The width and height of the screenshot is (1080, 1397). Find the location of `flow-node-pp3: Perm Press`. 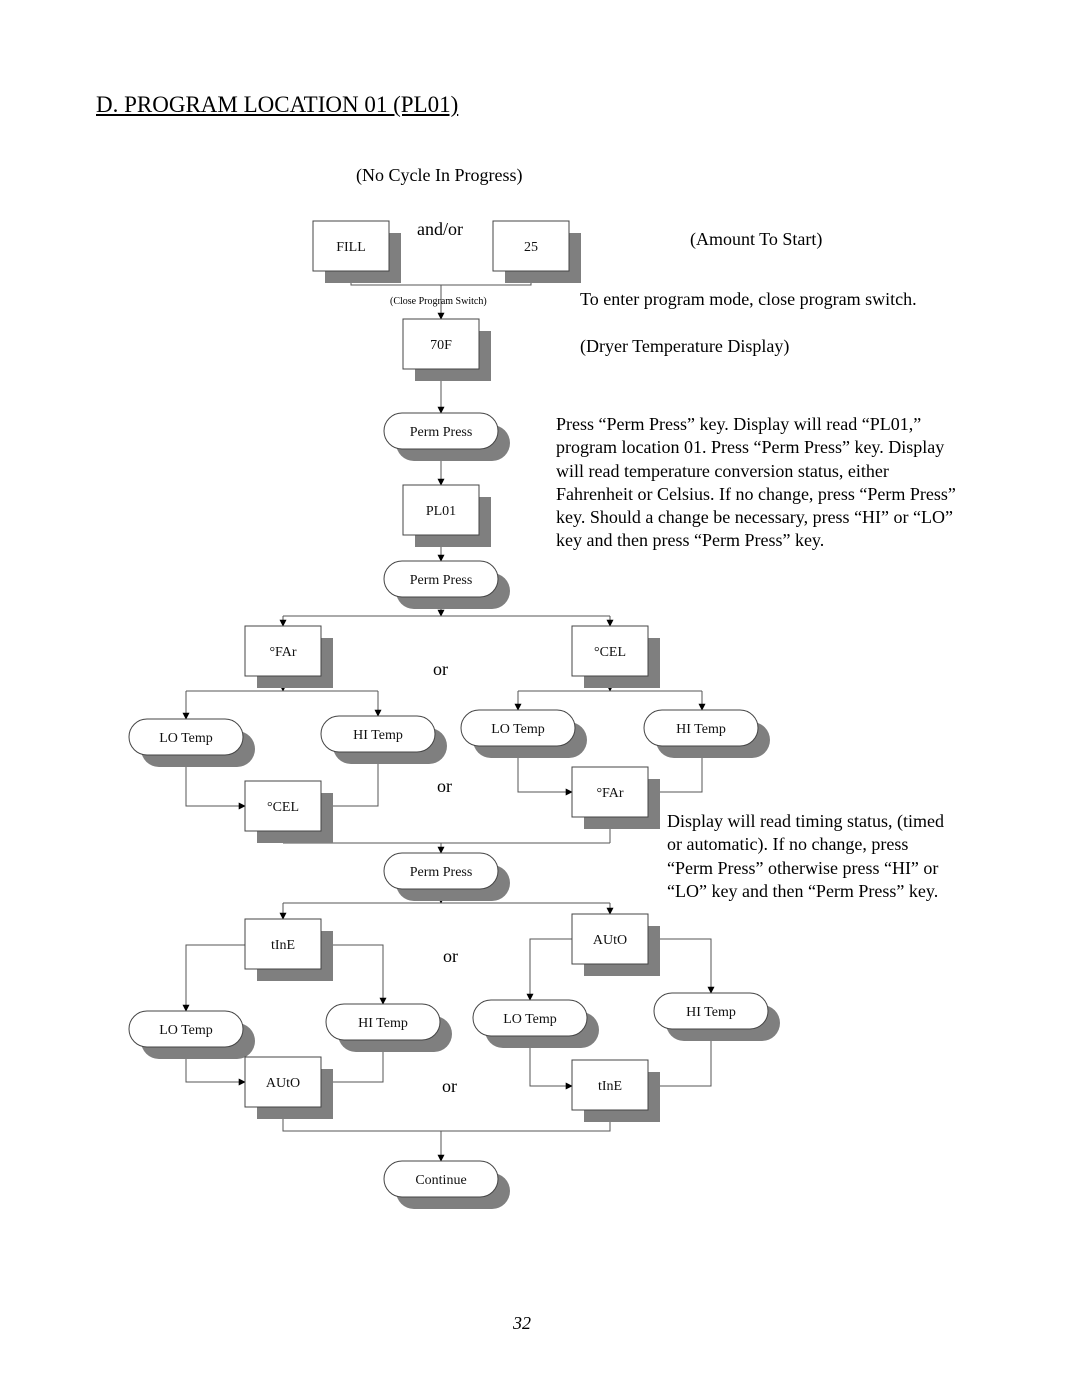

flow-node-pp3: Perm Press is located at coordinates (446, 876).